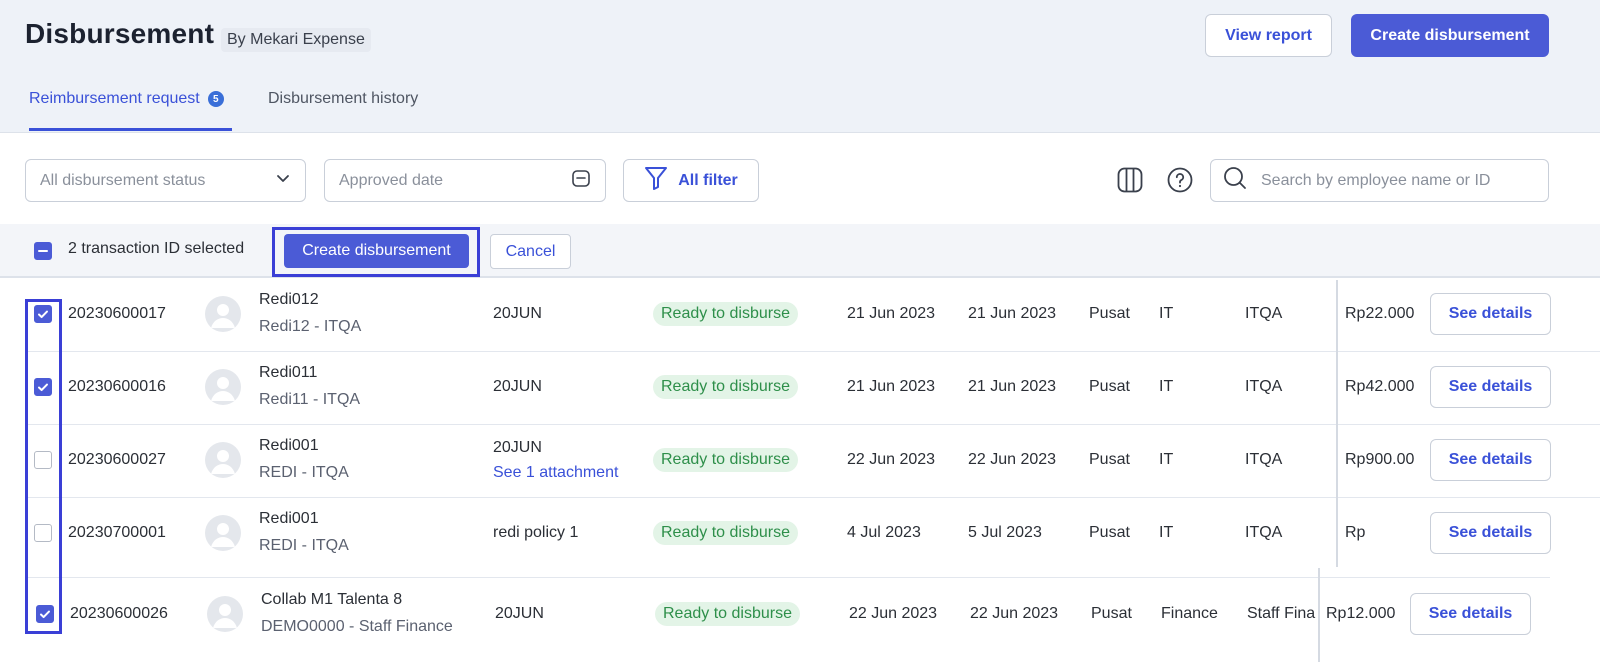 The height and width of the screenshot is (662, 1600). I want to click on columns-icon, so click(1130, 180).